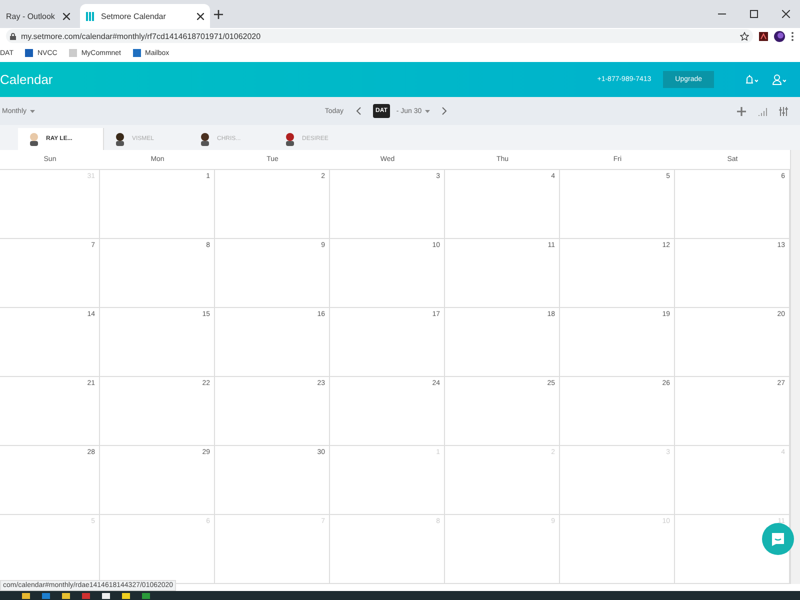 The height and width of the screenshot is (600, 800). Describe the element at coordinates (751, 79) in the screenshot. I see `bell-icon` at that location.